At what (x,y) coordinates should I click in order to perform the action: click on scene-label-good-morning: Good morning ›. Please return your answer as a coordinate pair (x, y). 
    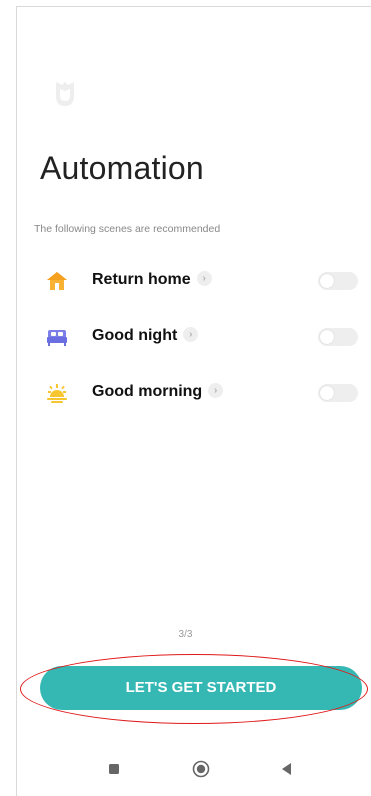
    Looking at the image, I should click on (158, 392).